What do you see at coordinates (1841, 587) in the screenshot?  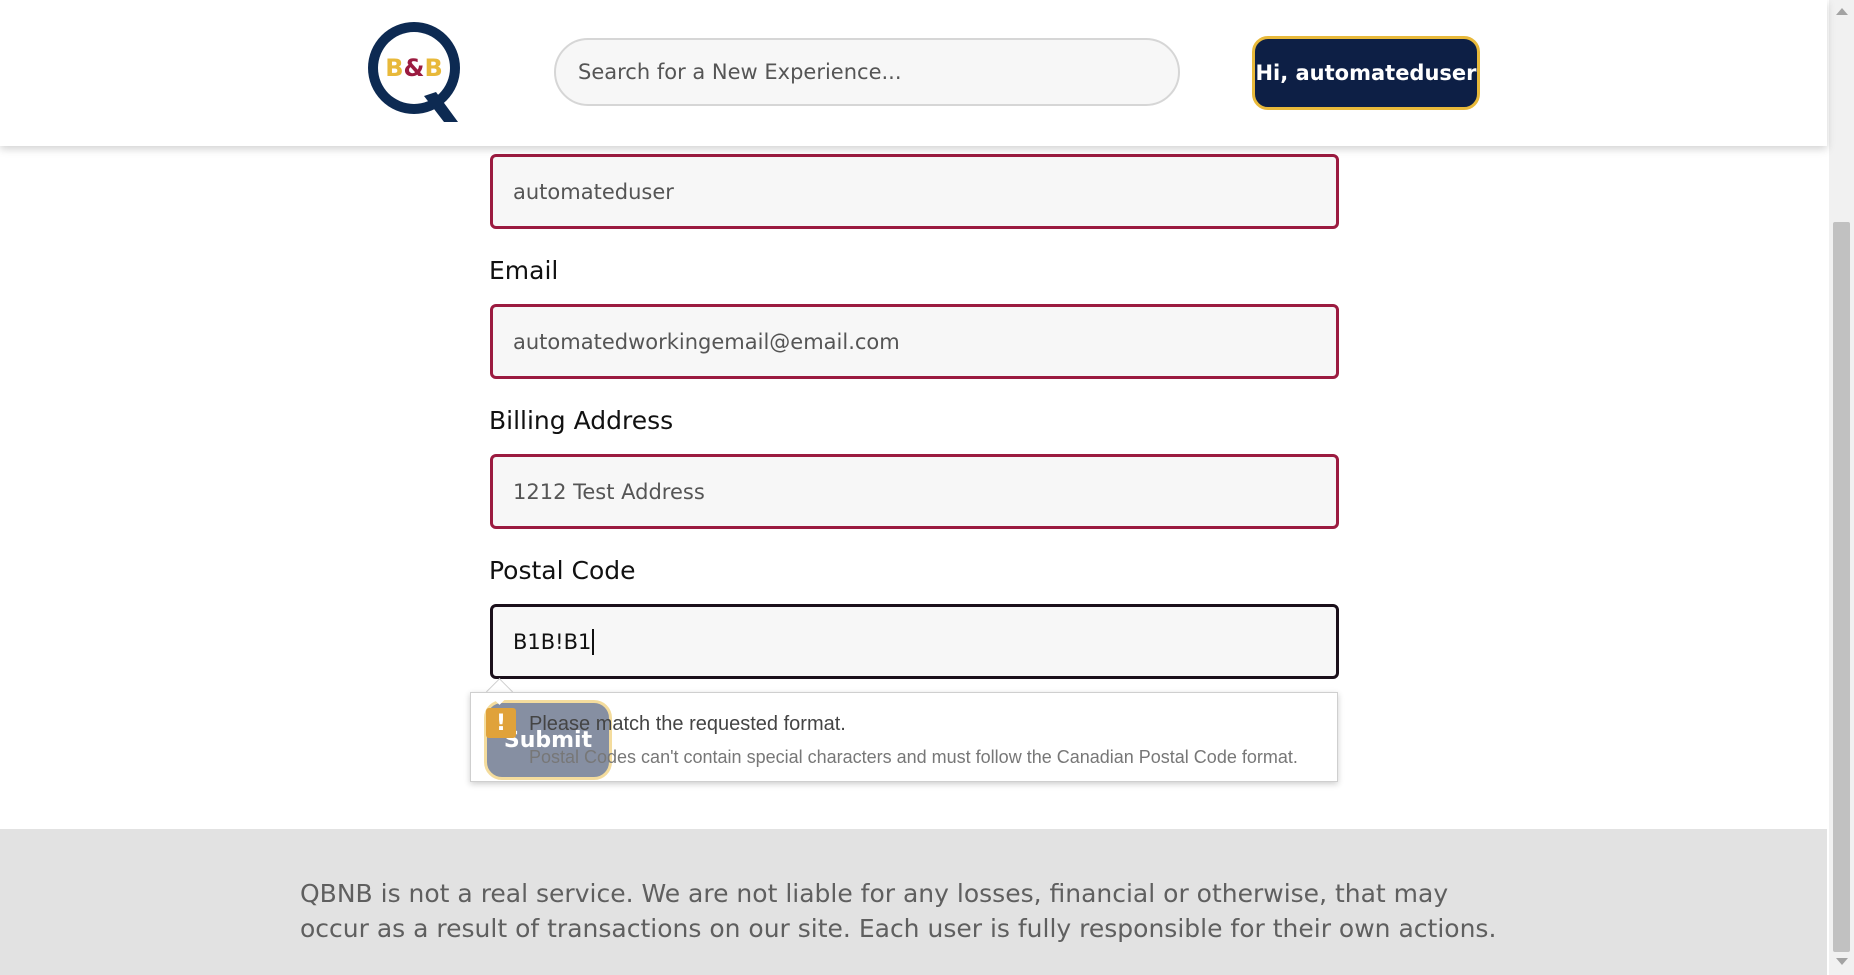 I see `scrollbar-thumb` at bounding box center [1841, 587].